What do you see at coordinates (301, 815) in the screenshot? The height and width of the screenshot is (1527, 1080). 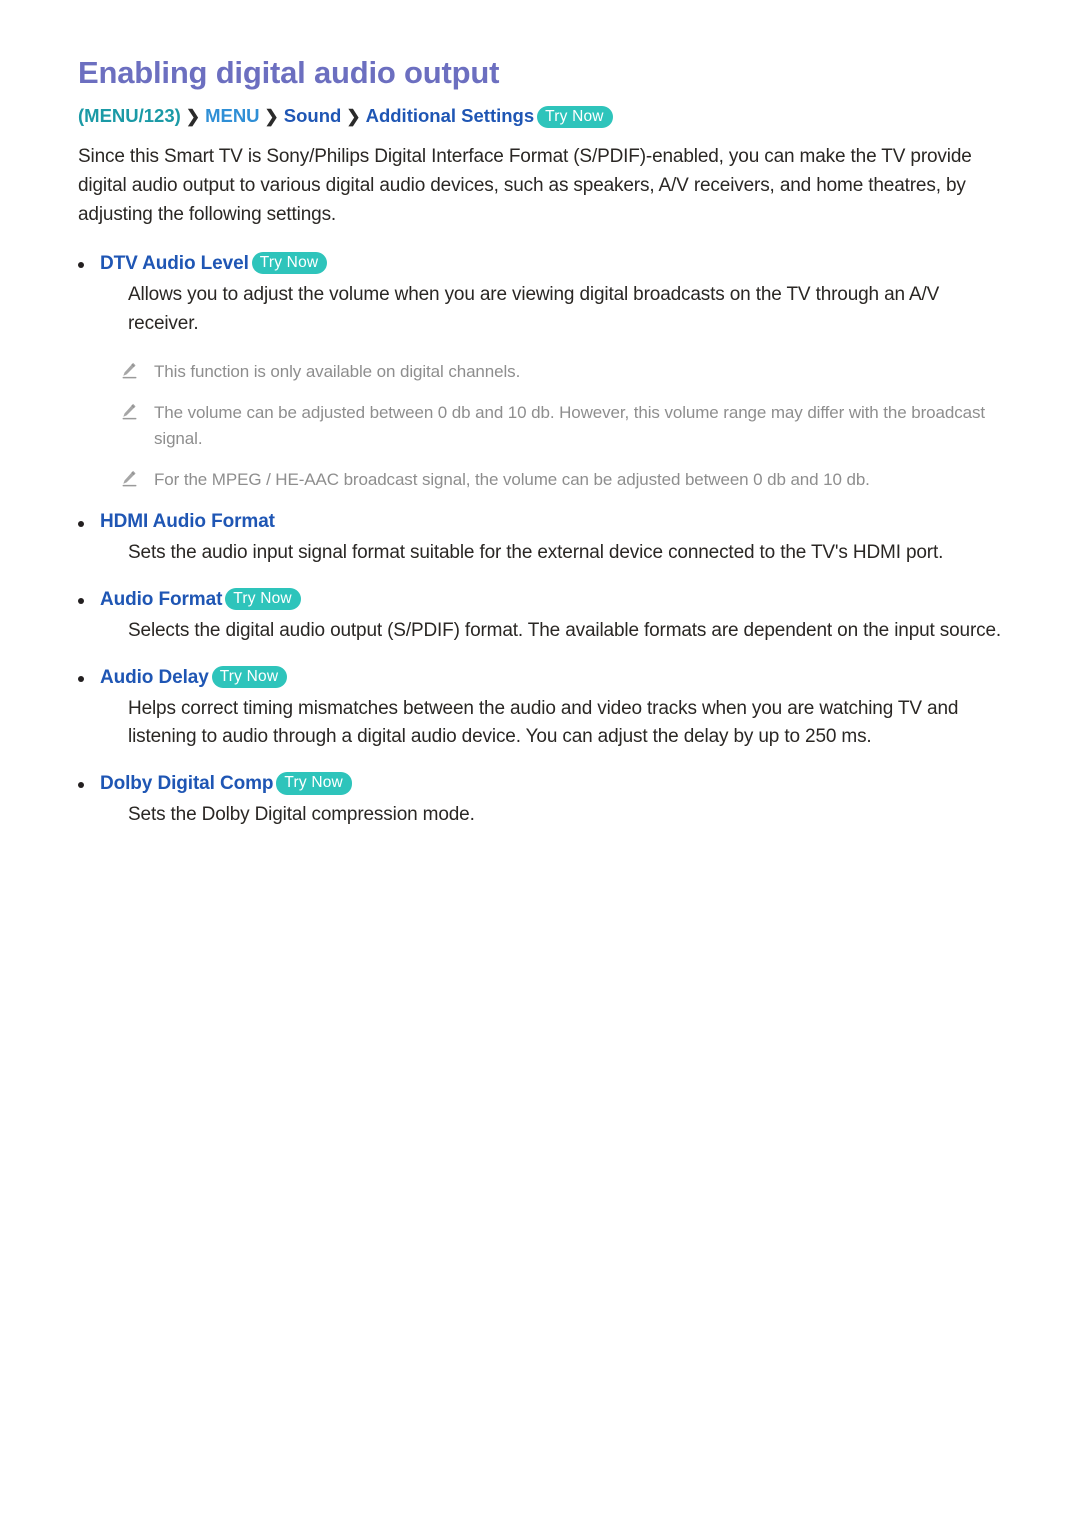 I see `section-body-dolby-digital-comp: Sets the Dolby Digital compression mode.` at bounding box center [301, 815].